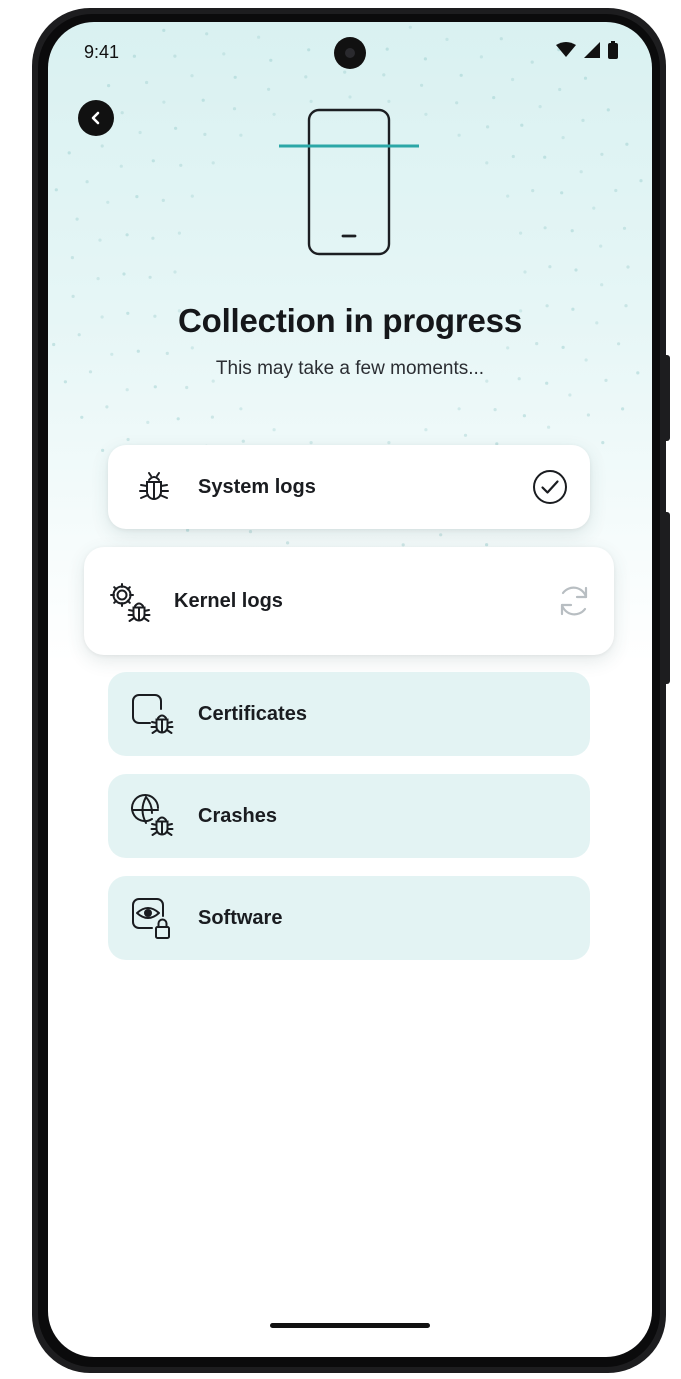 This screenshot has width=681, height=1379. What do you see at coordinates (349, 182) in the screenshot?
I see `phone-scan-icon` at bounding box center [349, 182].